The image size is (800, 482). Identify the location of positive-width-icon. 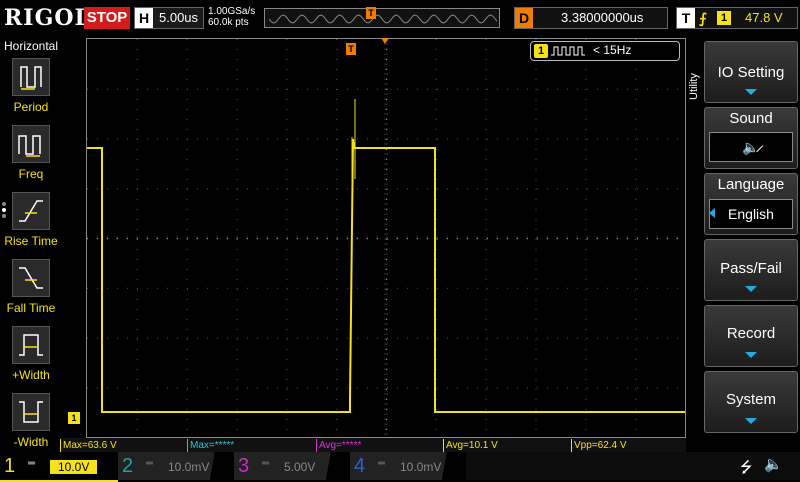
(31, 345).